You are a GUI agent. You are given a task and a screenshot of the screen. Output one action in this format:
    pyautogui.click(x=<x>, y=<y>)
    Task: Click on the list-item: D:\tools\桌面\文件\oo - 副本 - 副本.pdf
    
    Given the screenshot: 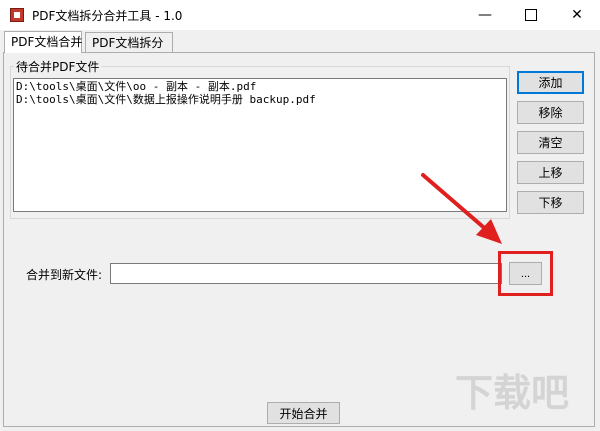 What is the action you would take?
    pyautogui.click(x=260, y=86)
    